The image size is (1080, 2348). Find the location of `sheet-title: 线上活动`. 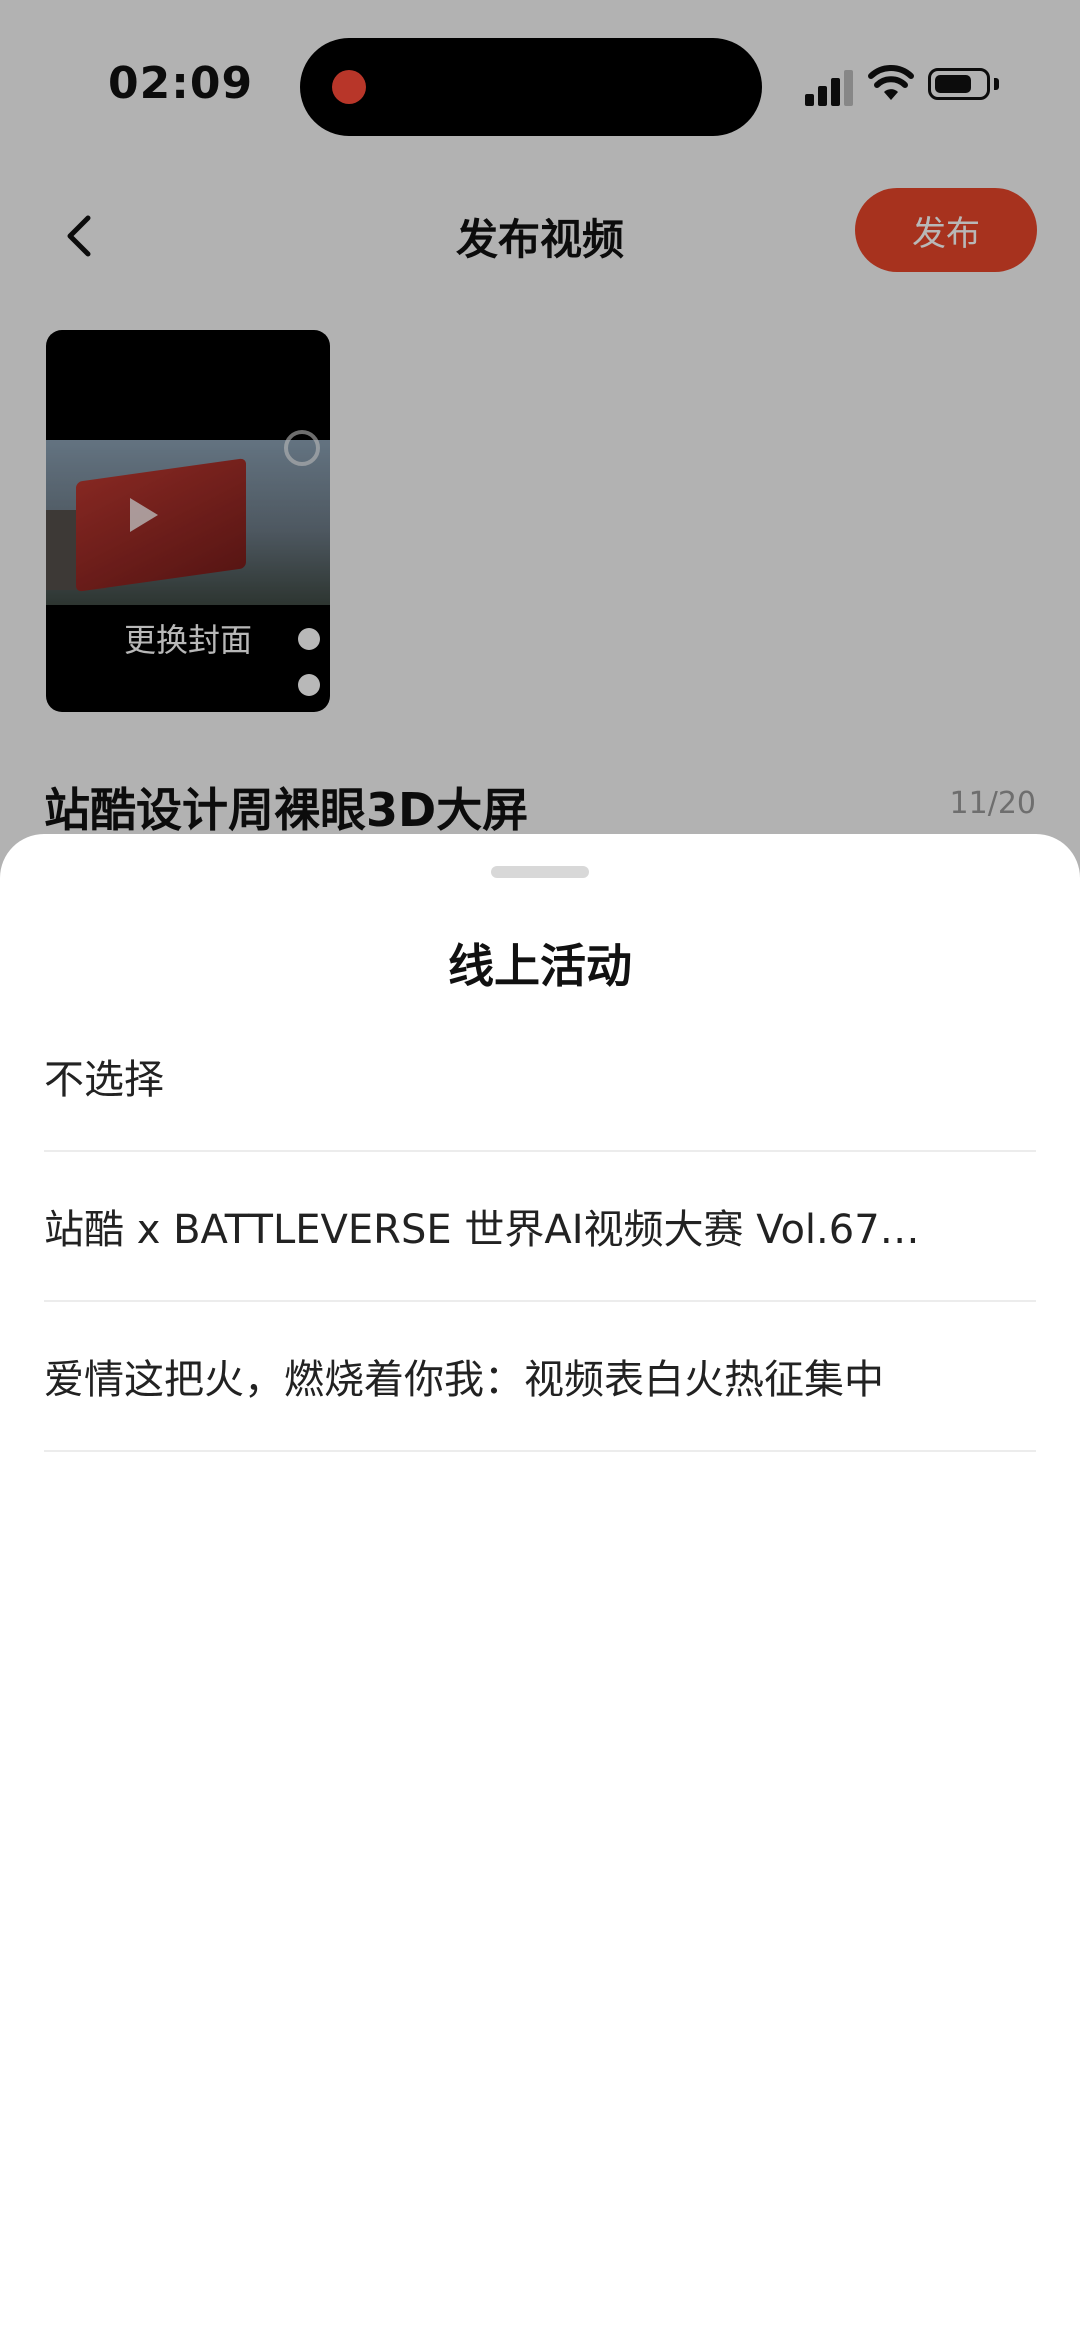

sheet-title: 线上活动 is located at coordinates (540, 966).